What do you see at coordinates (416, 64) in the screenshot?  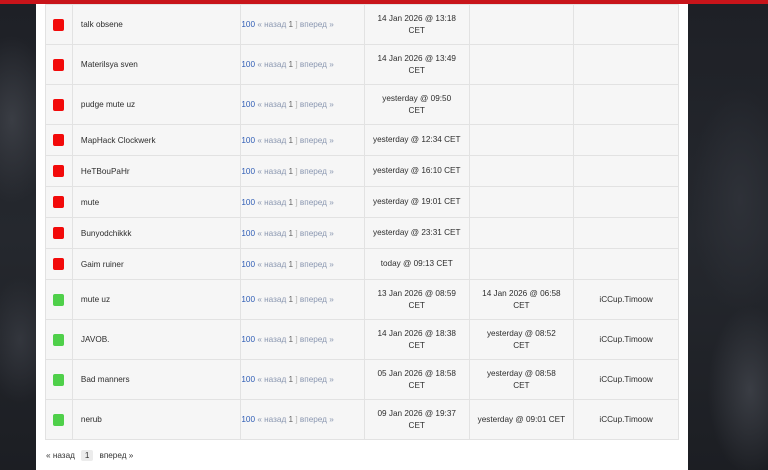 I see `ban-date-cell: 14 Jan 2026 @ 13:49 CET` at bounding box center [416, 64].